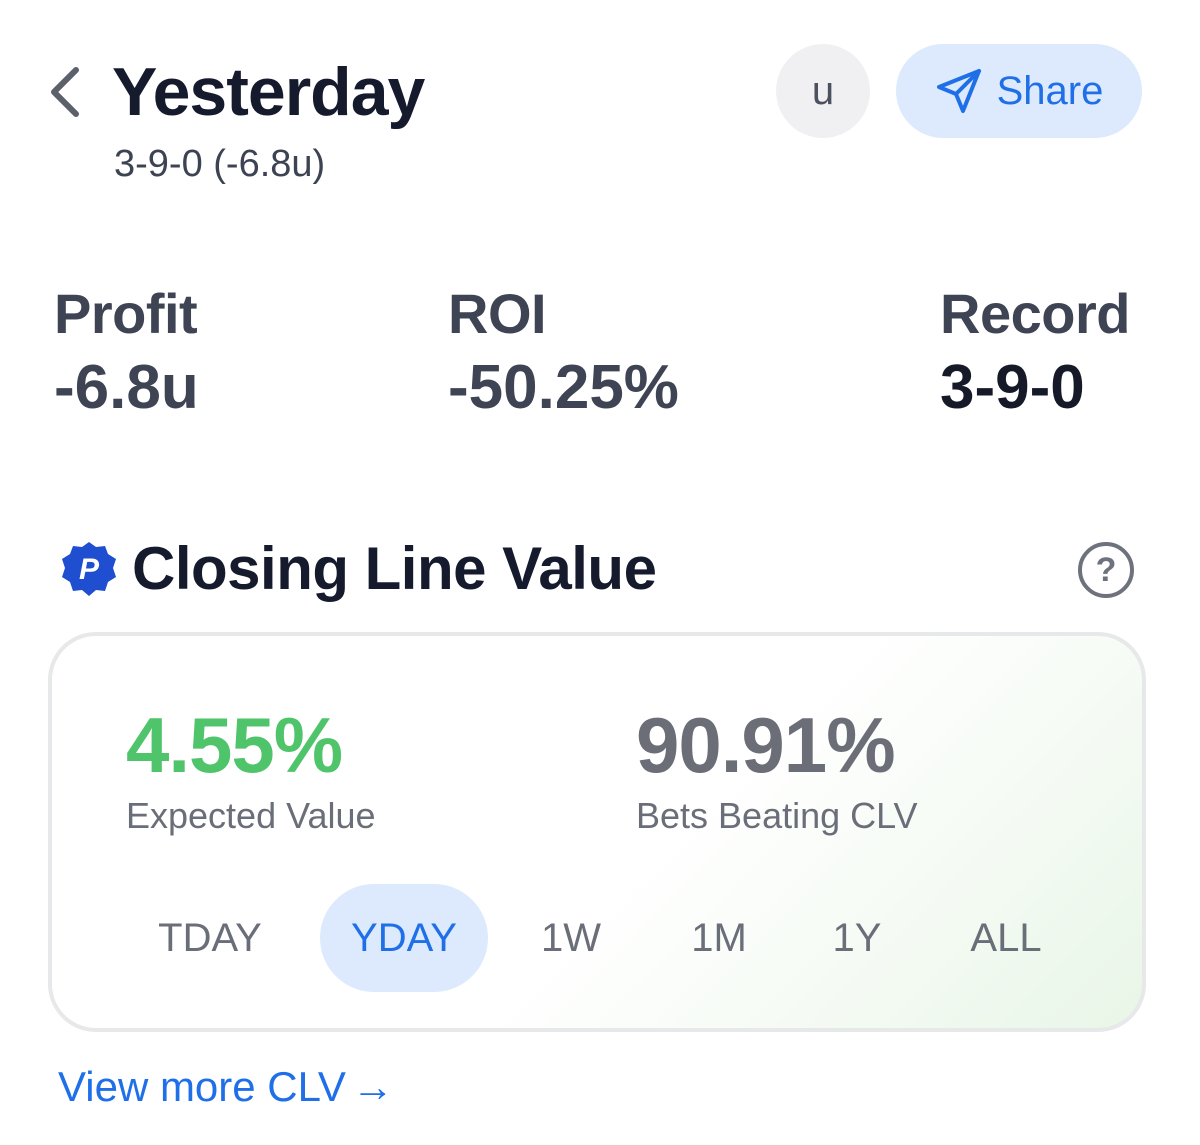 The image size is (1200, 1145). I want to click on badge-p-icon: P, so click(89, 569).